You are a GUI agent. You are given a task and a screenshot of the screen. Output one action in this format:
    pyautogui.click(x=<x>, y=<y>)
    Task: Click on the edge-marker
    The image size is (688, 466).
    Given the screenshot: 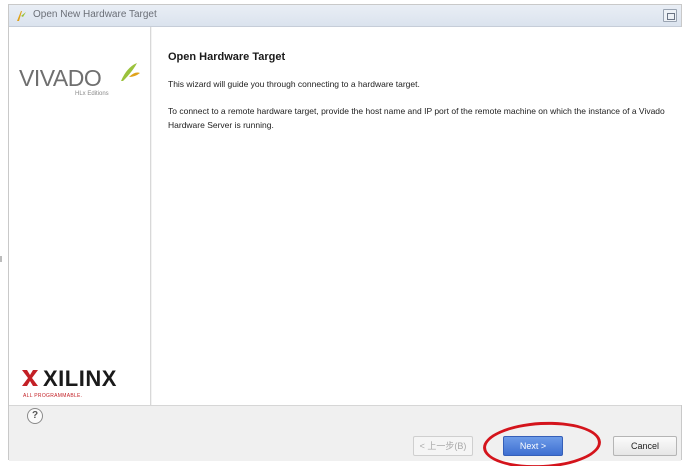 What is the action you would take?
    pyautogui.click(x=1, y=259)
    